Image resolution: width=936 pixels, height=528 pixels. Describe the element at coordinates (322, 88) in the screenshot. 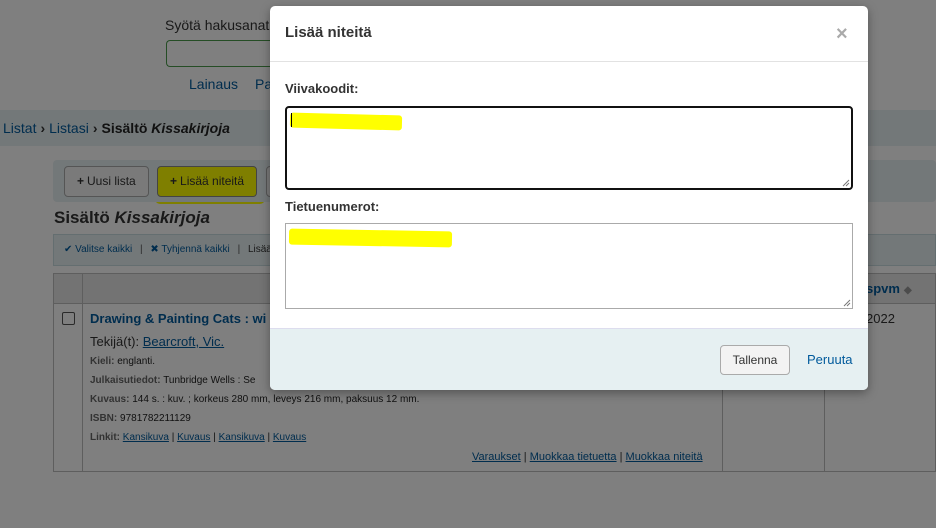

I see `barcodes-label: Viivakoodit:` at that location.